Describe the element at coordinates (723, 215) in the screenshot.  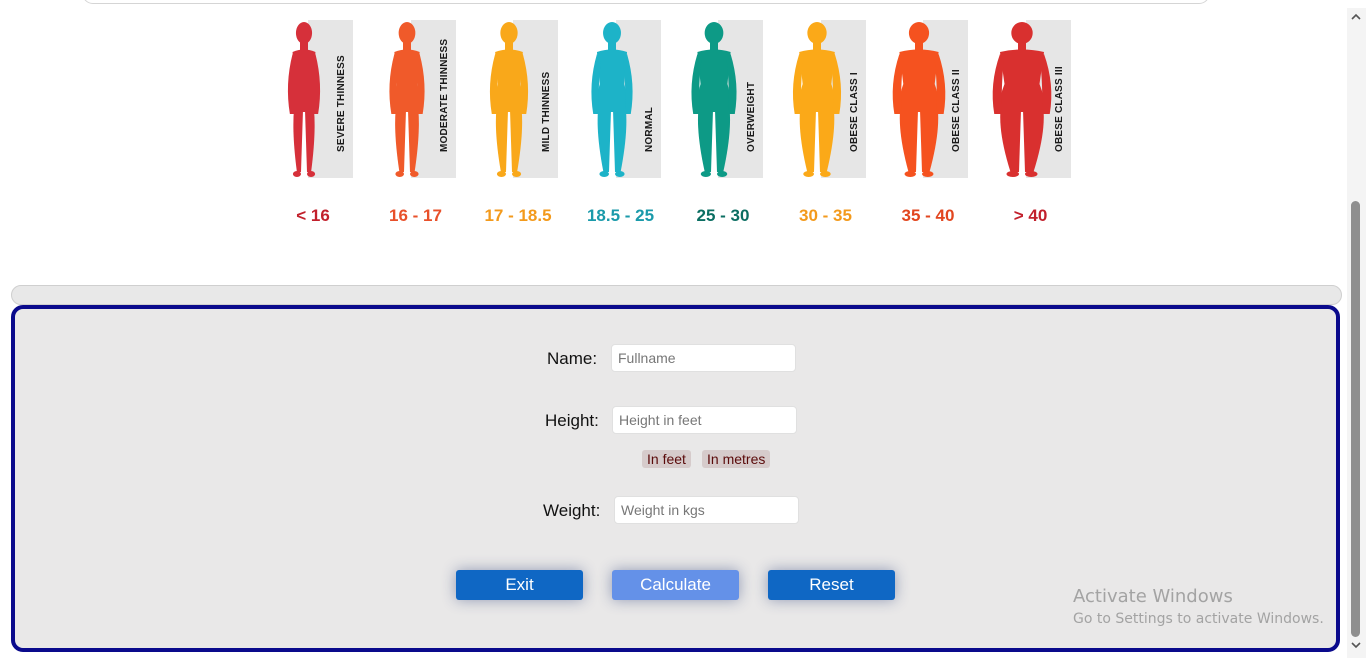
I see `bmi-range-label: 25 - 30` at that location.